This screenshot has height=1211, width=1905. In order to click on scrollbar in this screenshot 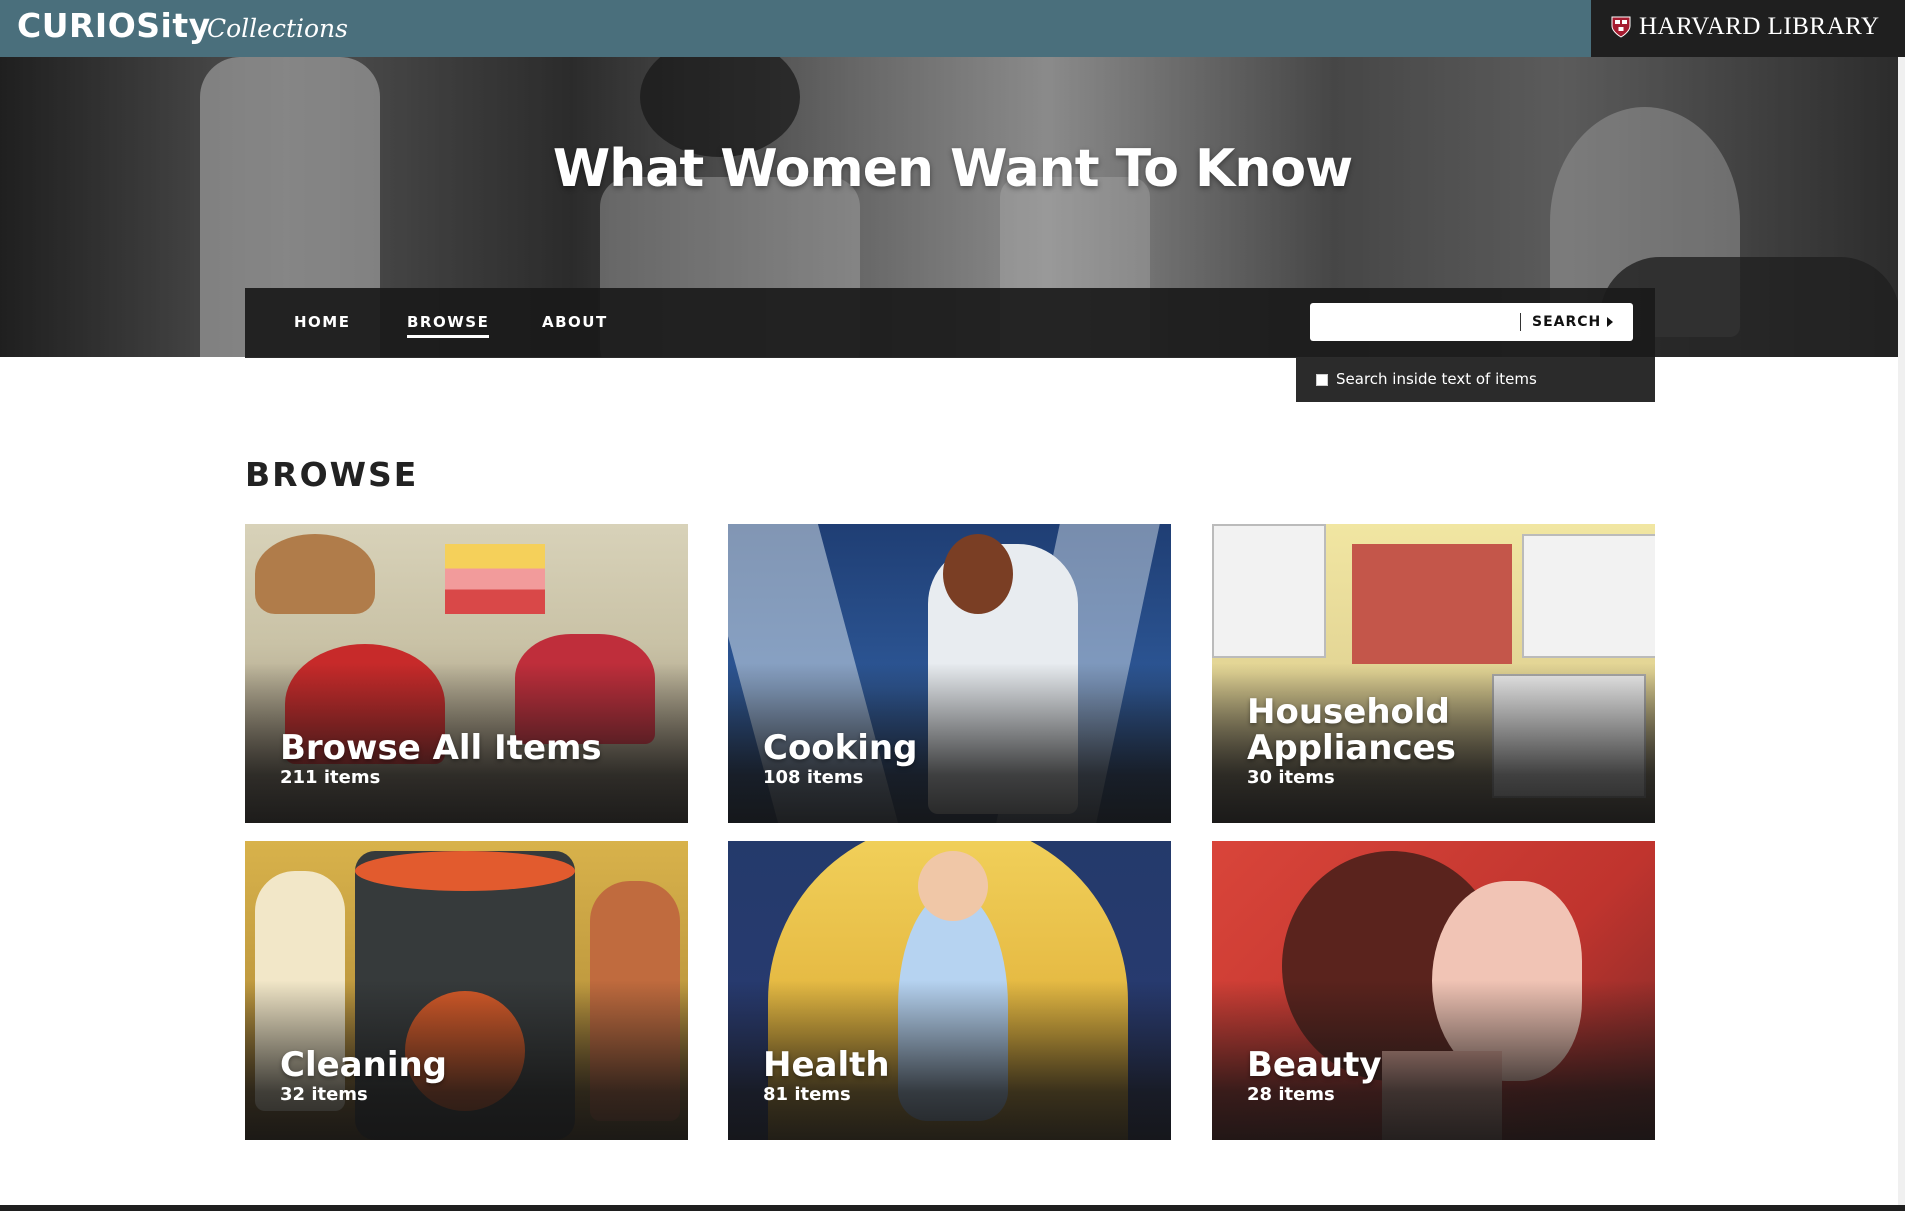, I will do `click(1901, 634)`.